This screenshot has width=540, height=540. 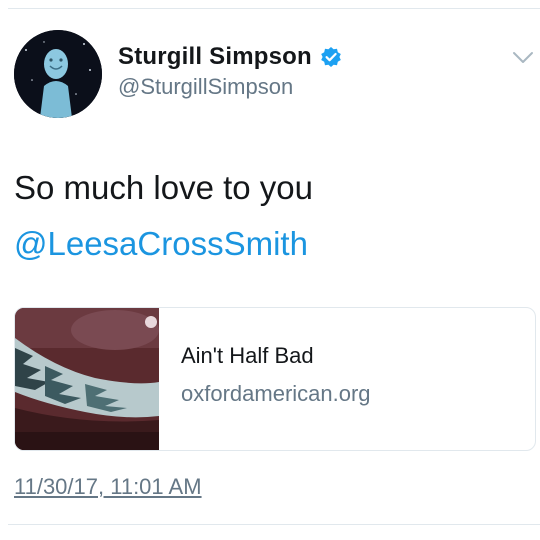 I want to click on chevron-down-icon, so click(x=523, y=58).